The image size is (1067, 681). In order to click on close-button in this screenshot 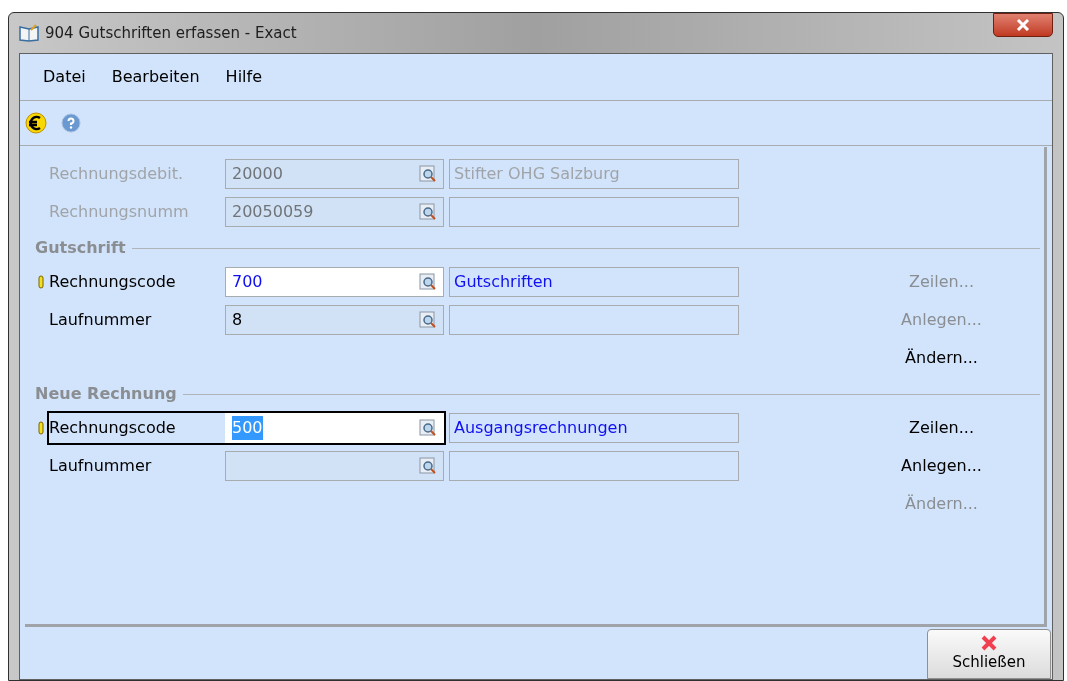, I will do `click(1023, 25)`.